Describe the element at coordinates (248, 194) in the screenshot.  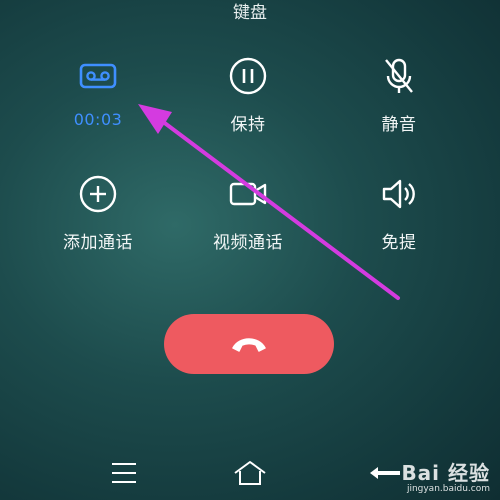
I see `video-camera-icon` at that location.